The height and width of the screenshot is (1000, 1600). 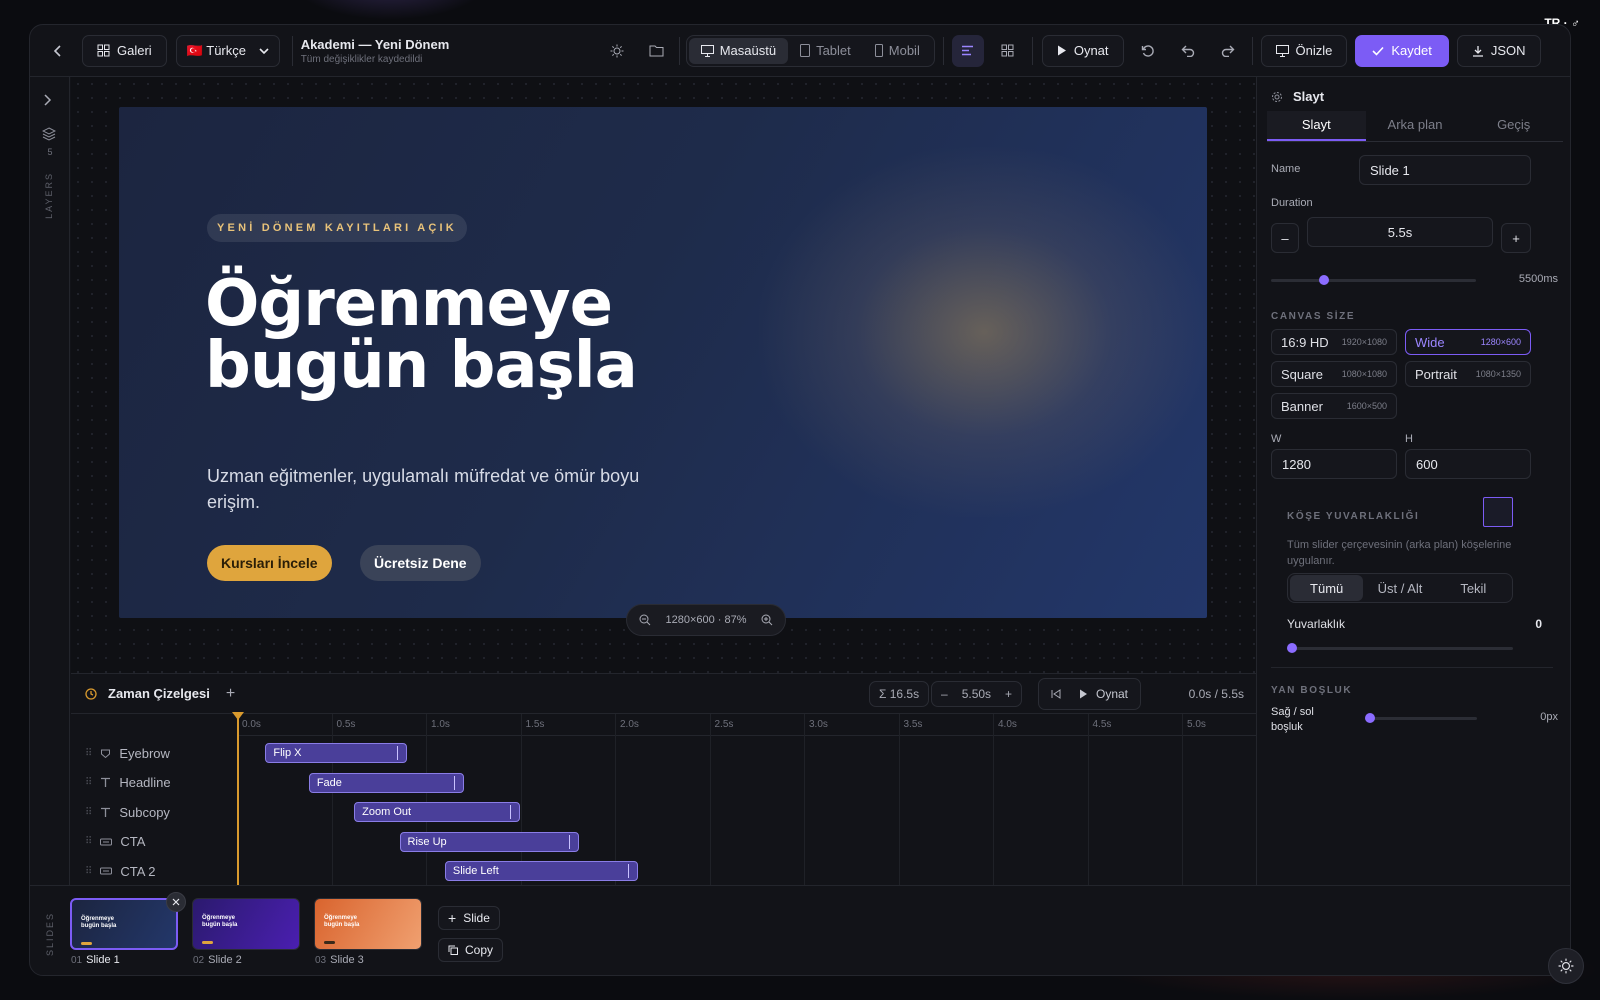 I want to click on animation-clip: Rise Up, so click(x=489, y=841).